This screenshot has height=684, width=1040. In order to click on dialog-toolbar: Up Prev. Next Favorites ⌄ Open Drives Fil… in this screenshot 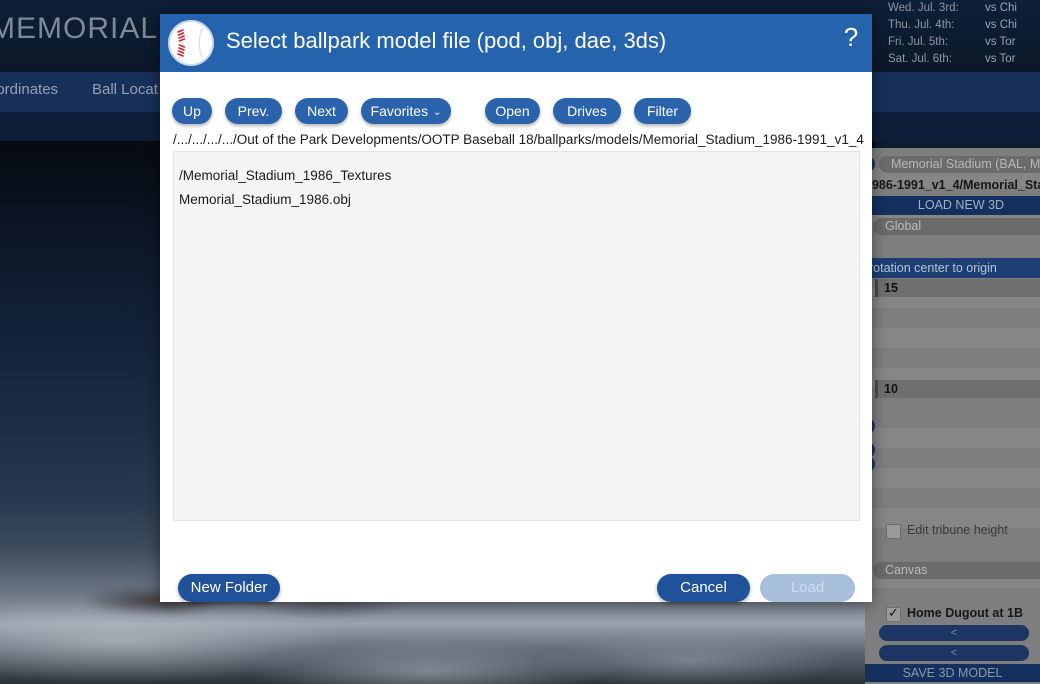, I will do `click(516, 98)`.